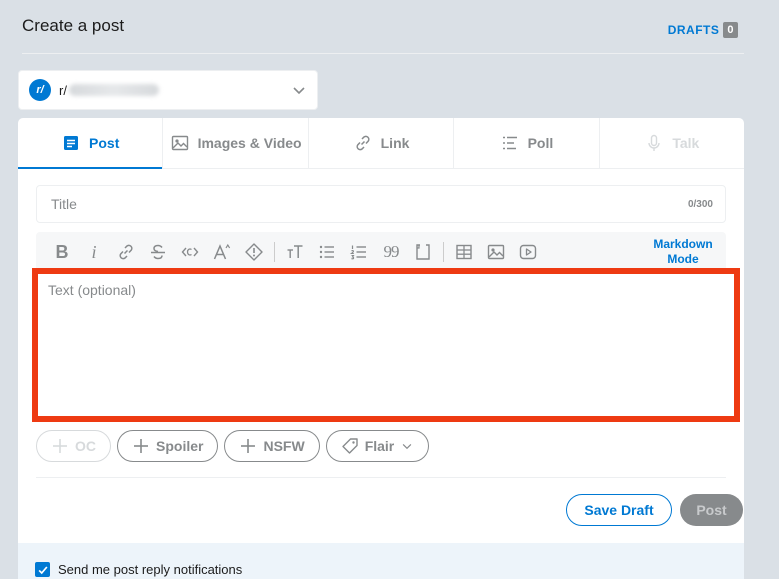 The width and height of the screenshot is (779, 579). I want to click on bold-button: B, so click(62, 252).